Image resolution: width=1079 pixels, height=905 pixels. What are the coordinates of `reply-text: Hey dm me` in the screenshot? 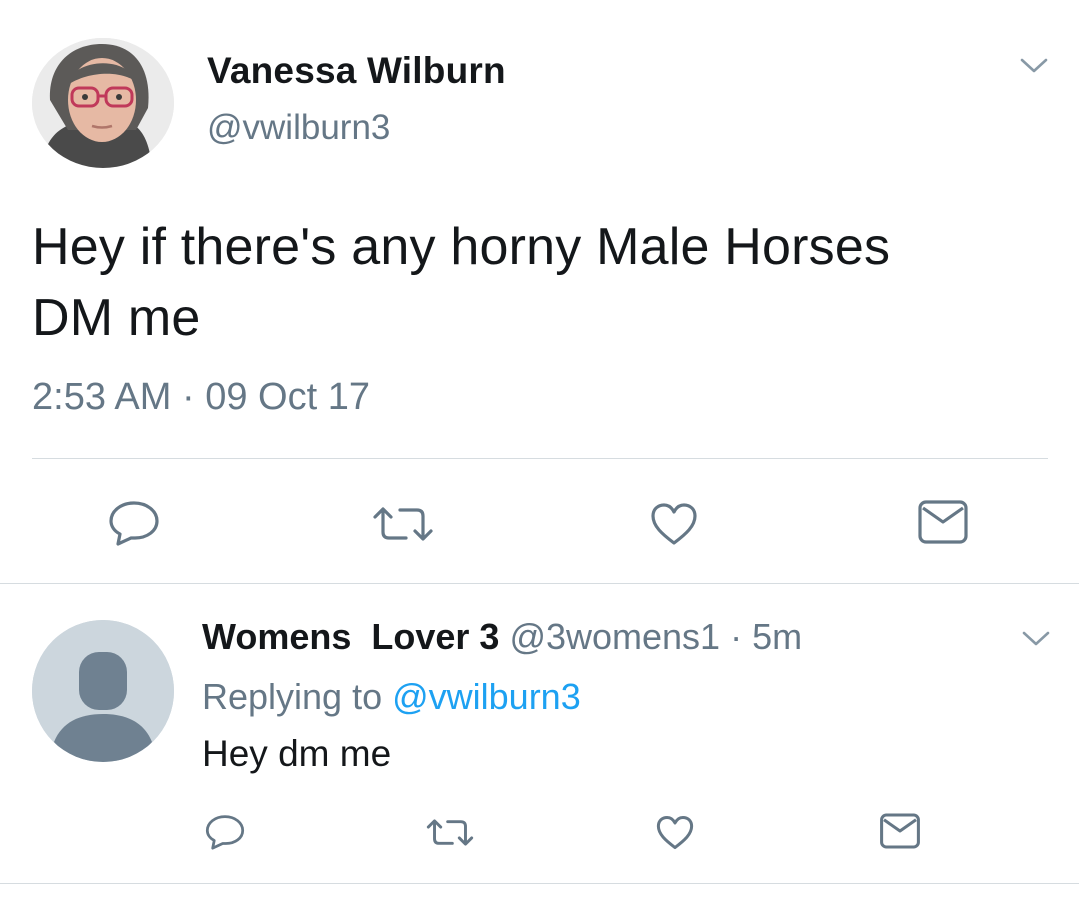 It's located at (297, 753).